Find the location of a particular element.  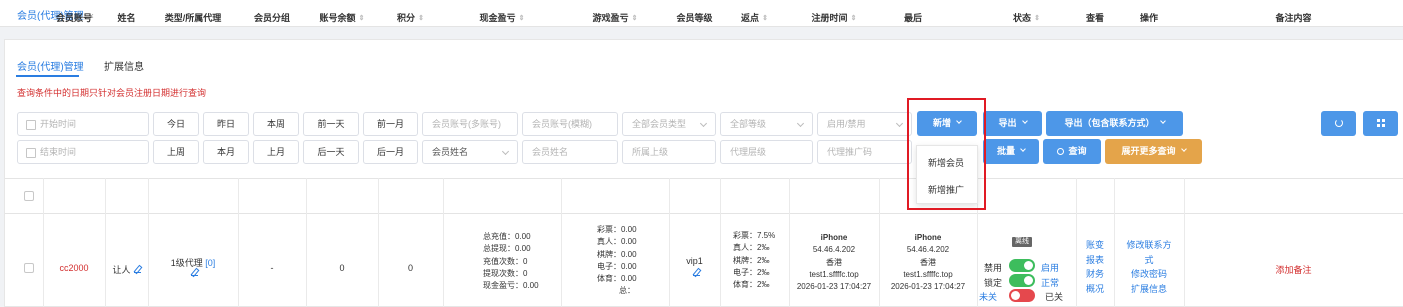

ops-links: 修改联系方 式 修改密码 扩展信息 is located at coordinates (1149, 267).